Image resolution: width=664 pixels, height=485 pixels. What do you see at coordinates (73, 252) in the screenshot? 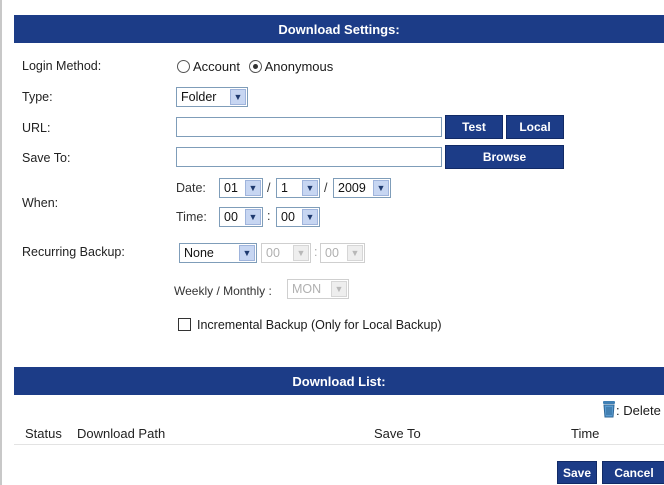
I see `recurring-backup-label: Recurring Backup:` at bounding box center [73, 252].